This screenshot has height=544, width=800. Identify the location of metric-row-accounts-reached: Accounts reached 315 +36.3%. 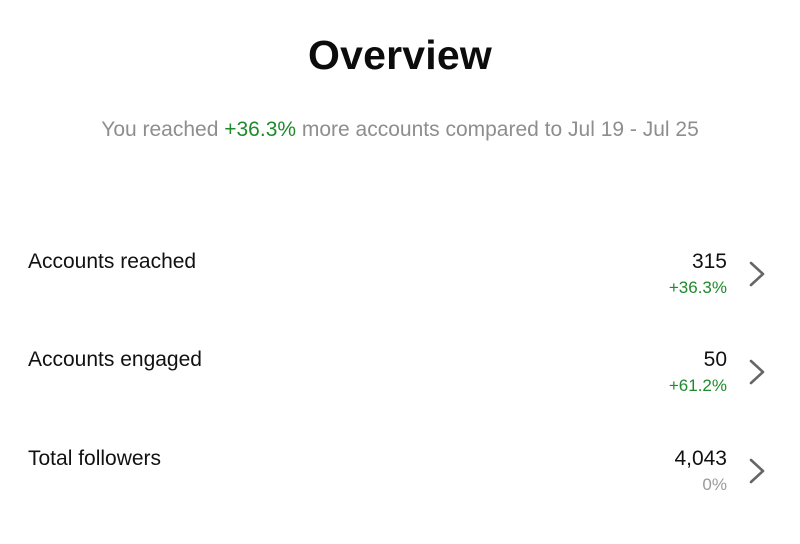
(400, 280).